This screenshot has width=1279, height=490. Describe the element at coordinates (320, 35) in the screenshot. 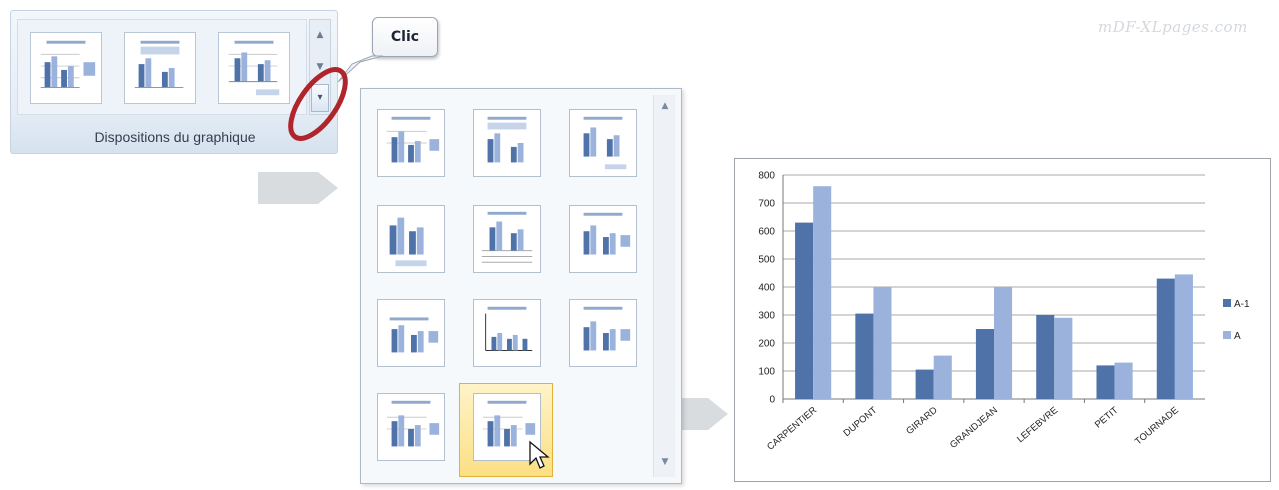

I see `ribbon-scroll-up-icon: ▲` at that location.